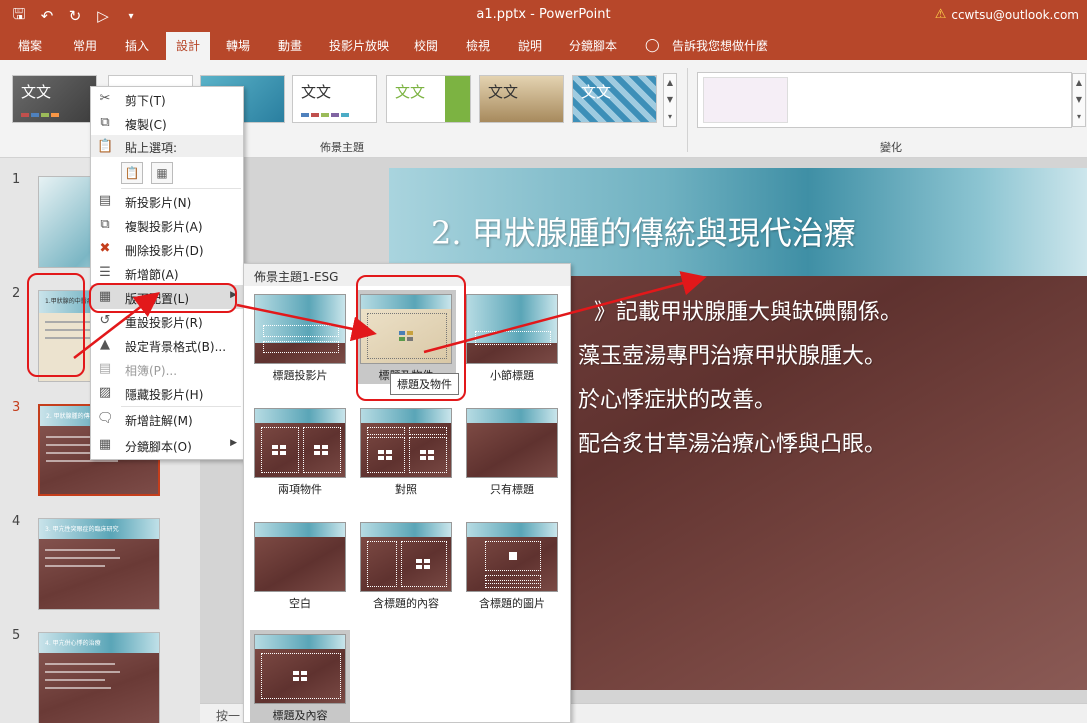  I want to click on add-section-icon: ☰, so click(105, 272).